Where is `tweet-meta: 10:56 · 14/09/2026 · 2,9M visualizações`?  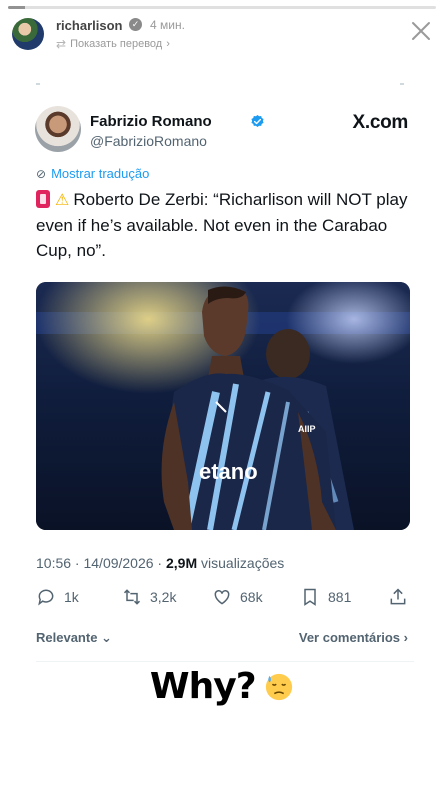
tweet-meta: 10:56 · 14/09/2026 · 2,9M visualizações is located at coordinates (160, 563).